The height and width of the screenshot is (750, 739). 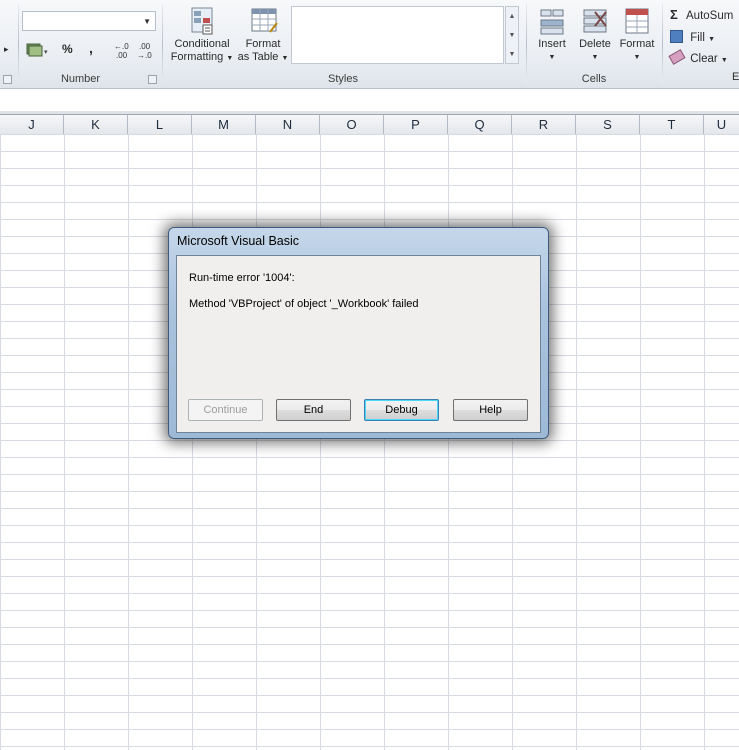 I want to click on format-as-table-button: Format as Table ▼, so click(x=263, y=35).